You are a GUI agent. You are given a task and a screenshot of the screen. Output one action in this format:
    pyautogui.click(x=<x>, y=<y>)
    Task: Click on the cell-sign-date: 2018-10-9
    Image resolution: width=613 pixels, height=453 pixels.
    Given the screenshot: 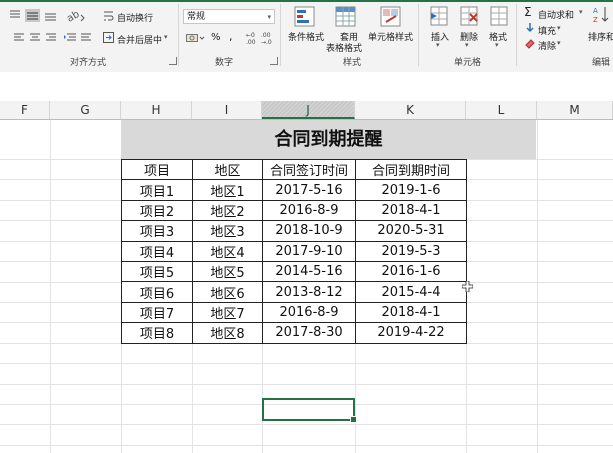 What is the action you would take?
    pyautogui.click(x=309, y=231)
    